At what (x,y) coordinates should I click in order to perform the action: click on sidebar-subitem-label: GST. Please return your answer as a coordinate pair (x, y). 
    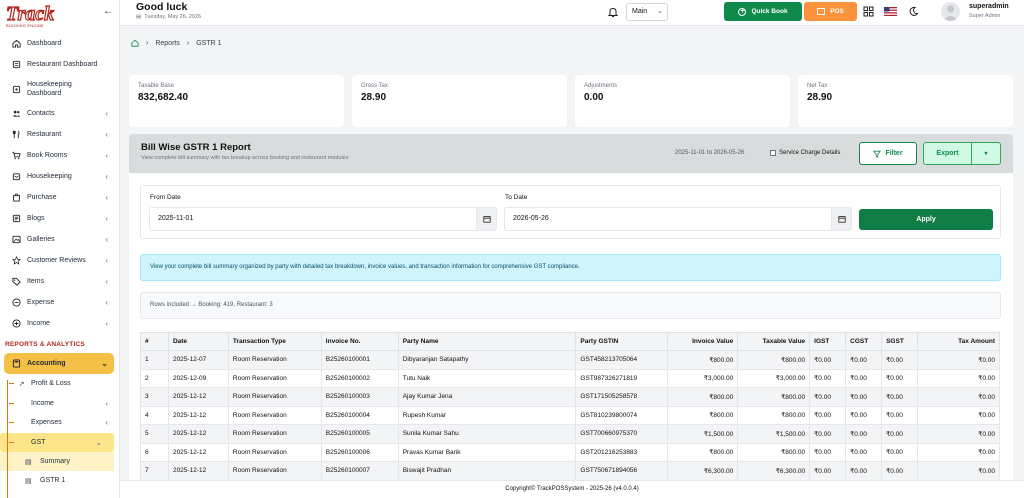
    Looking at the image, I should click on (38, 442).